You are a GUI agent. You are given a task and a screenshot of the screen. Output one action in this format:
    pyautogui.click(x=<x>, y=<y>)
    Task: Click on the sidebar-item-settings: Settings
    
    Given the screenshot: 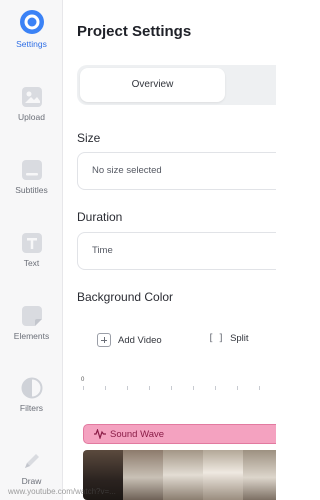 What is the action you would take?
    pyautogui.click(x=31, y=29)
    